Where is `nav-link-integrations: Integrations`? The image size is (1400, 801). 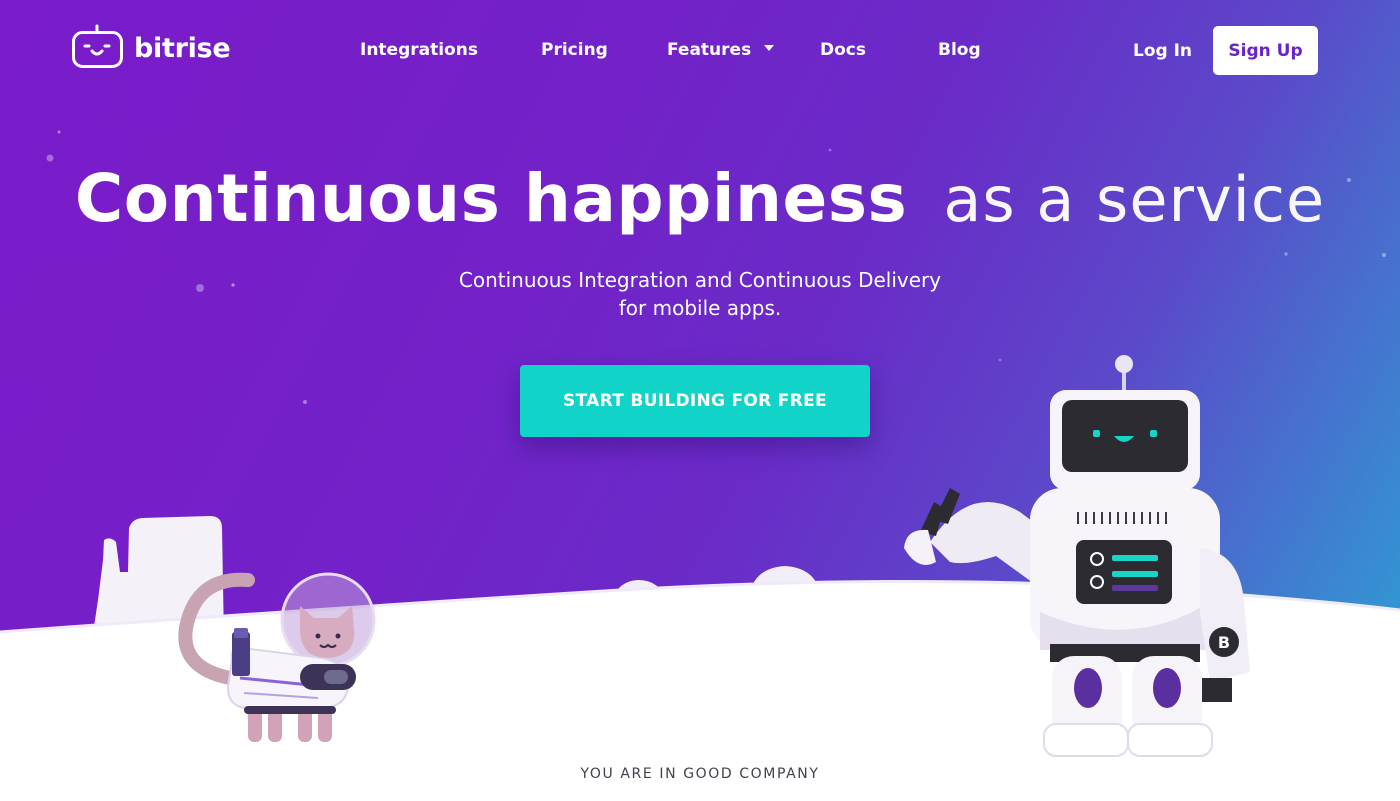 nav-link-integrations: Integrations is located at coordinates (419, 50).